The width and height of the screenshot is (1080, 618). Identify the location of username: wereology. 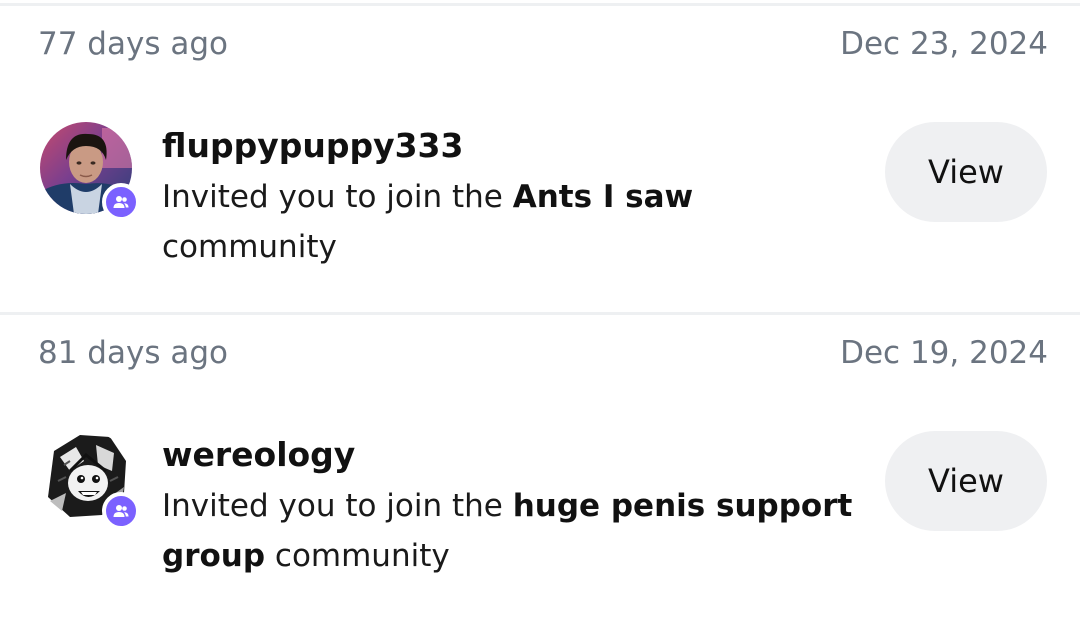
(258, 454).